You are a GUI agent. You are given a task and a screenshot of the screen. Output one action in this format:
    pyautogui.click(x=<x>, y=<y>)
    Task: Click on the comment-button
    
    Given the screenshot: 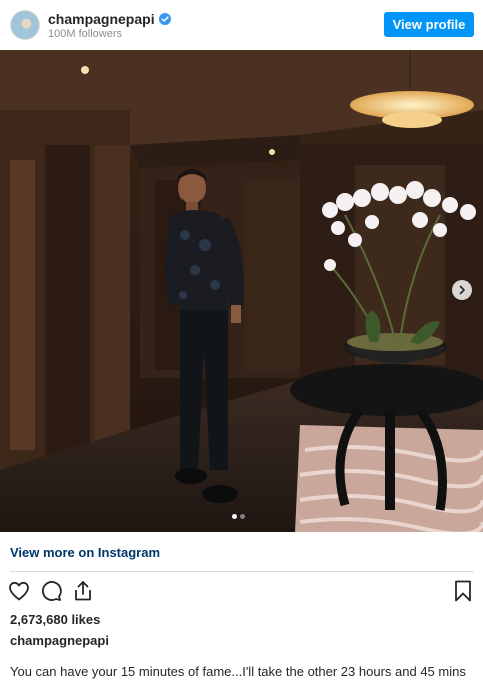 What is the action you would take?
    pyautogui.click(x=51, y=591)
    